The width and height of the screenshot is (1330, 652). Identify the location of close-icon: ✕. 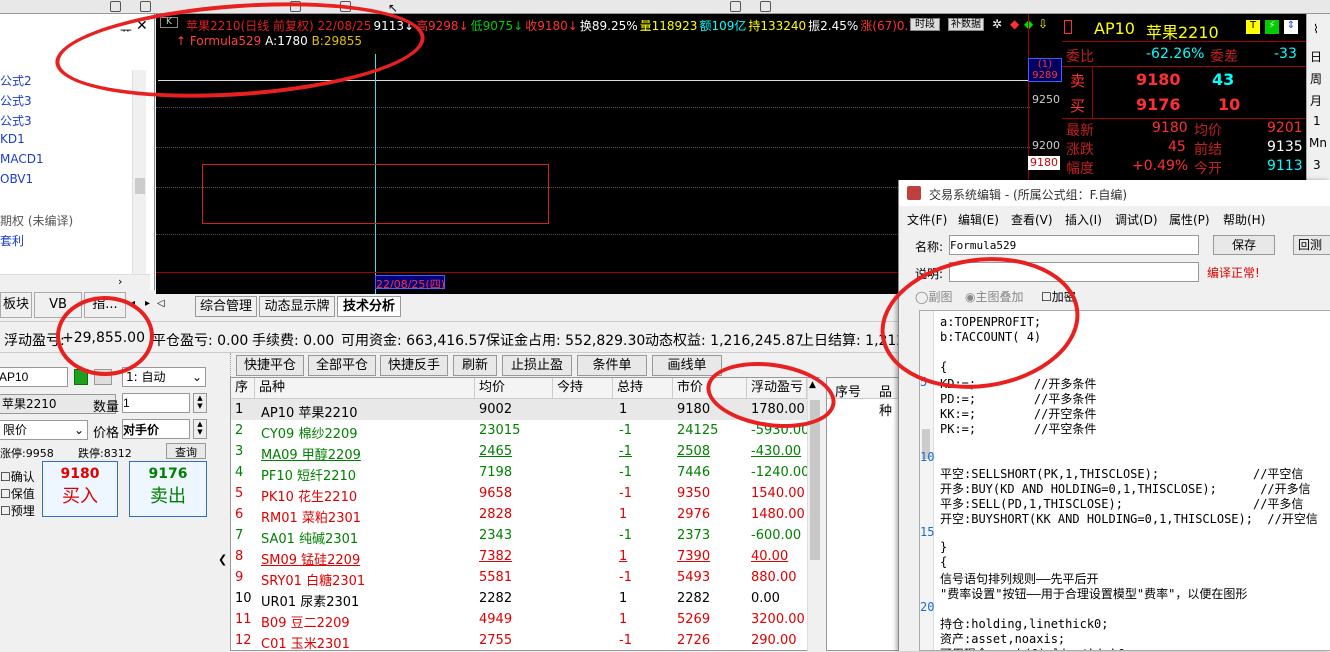
(142, 26).